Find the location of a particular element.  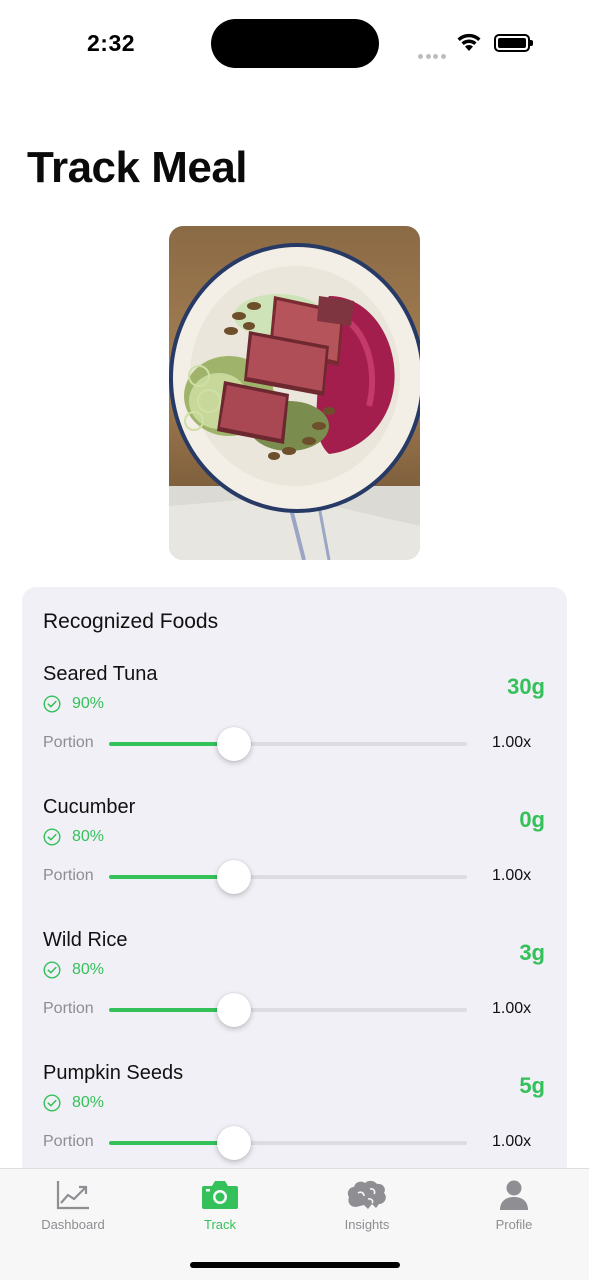

status-time: 2:32 is located at coordinates (111, 43).